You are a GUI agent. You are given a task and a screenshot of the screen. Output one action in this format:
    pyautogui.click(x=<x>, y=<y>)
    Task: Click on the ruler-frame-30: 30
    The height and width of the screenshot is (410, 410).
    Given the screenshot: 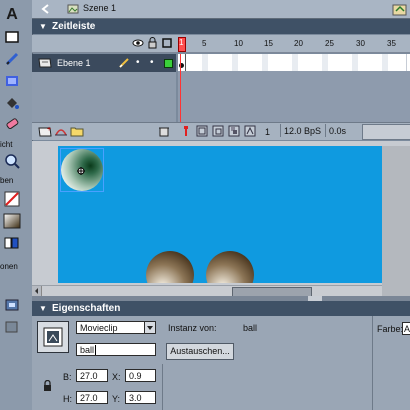 What is the action you would take?
    pyautogui.click(x=360, y=43)
    